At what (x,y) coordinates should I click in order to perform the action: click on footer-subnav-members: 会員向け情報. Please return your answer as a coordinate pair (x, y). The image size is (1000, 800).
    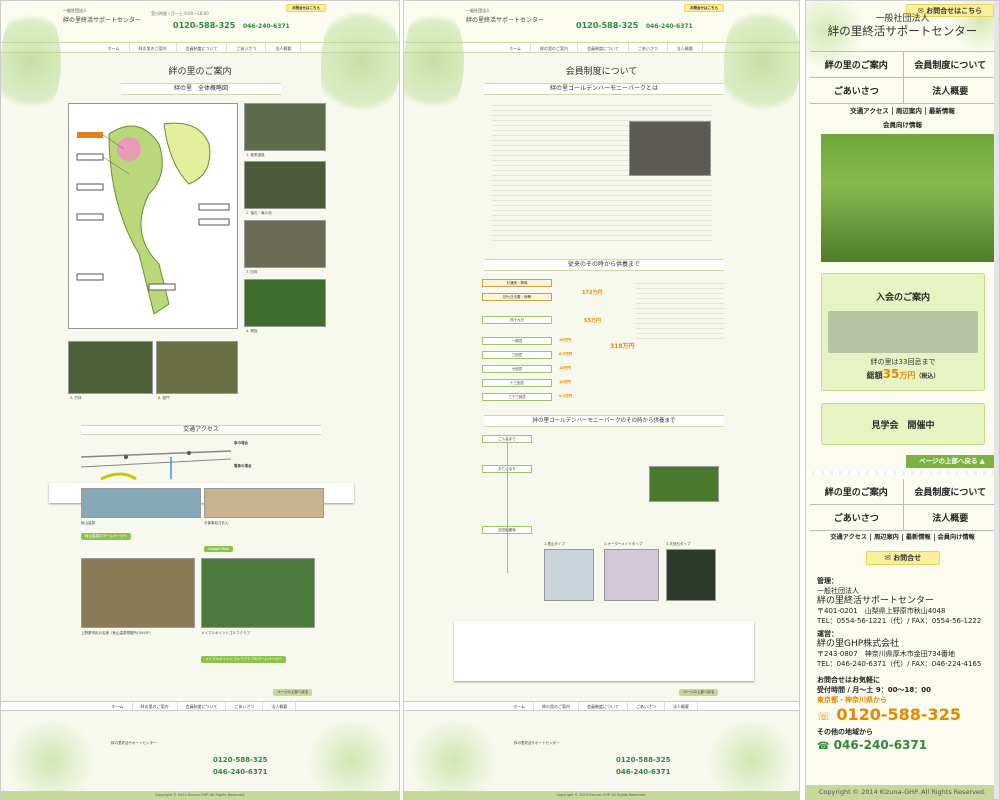
    Looking at the image, I should click on (956, 537).